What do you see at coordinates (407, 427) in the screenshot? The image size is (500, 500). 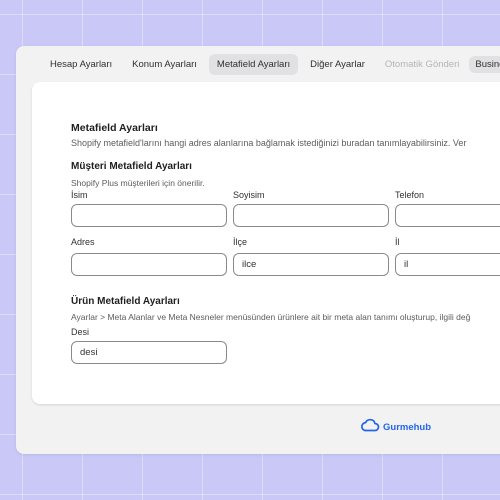 I see `brand-name: Gurmehub` at bounding box center [407, 427].